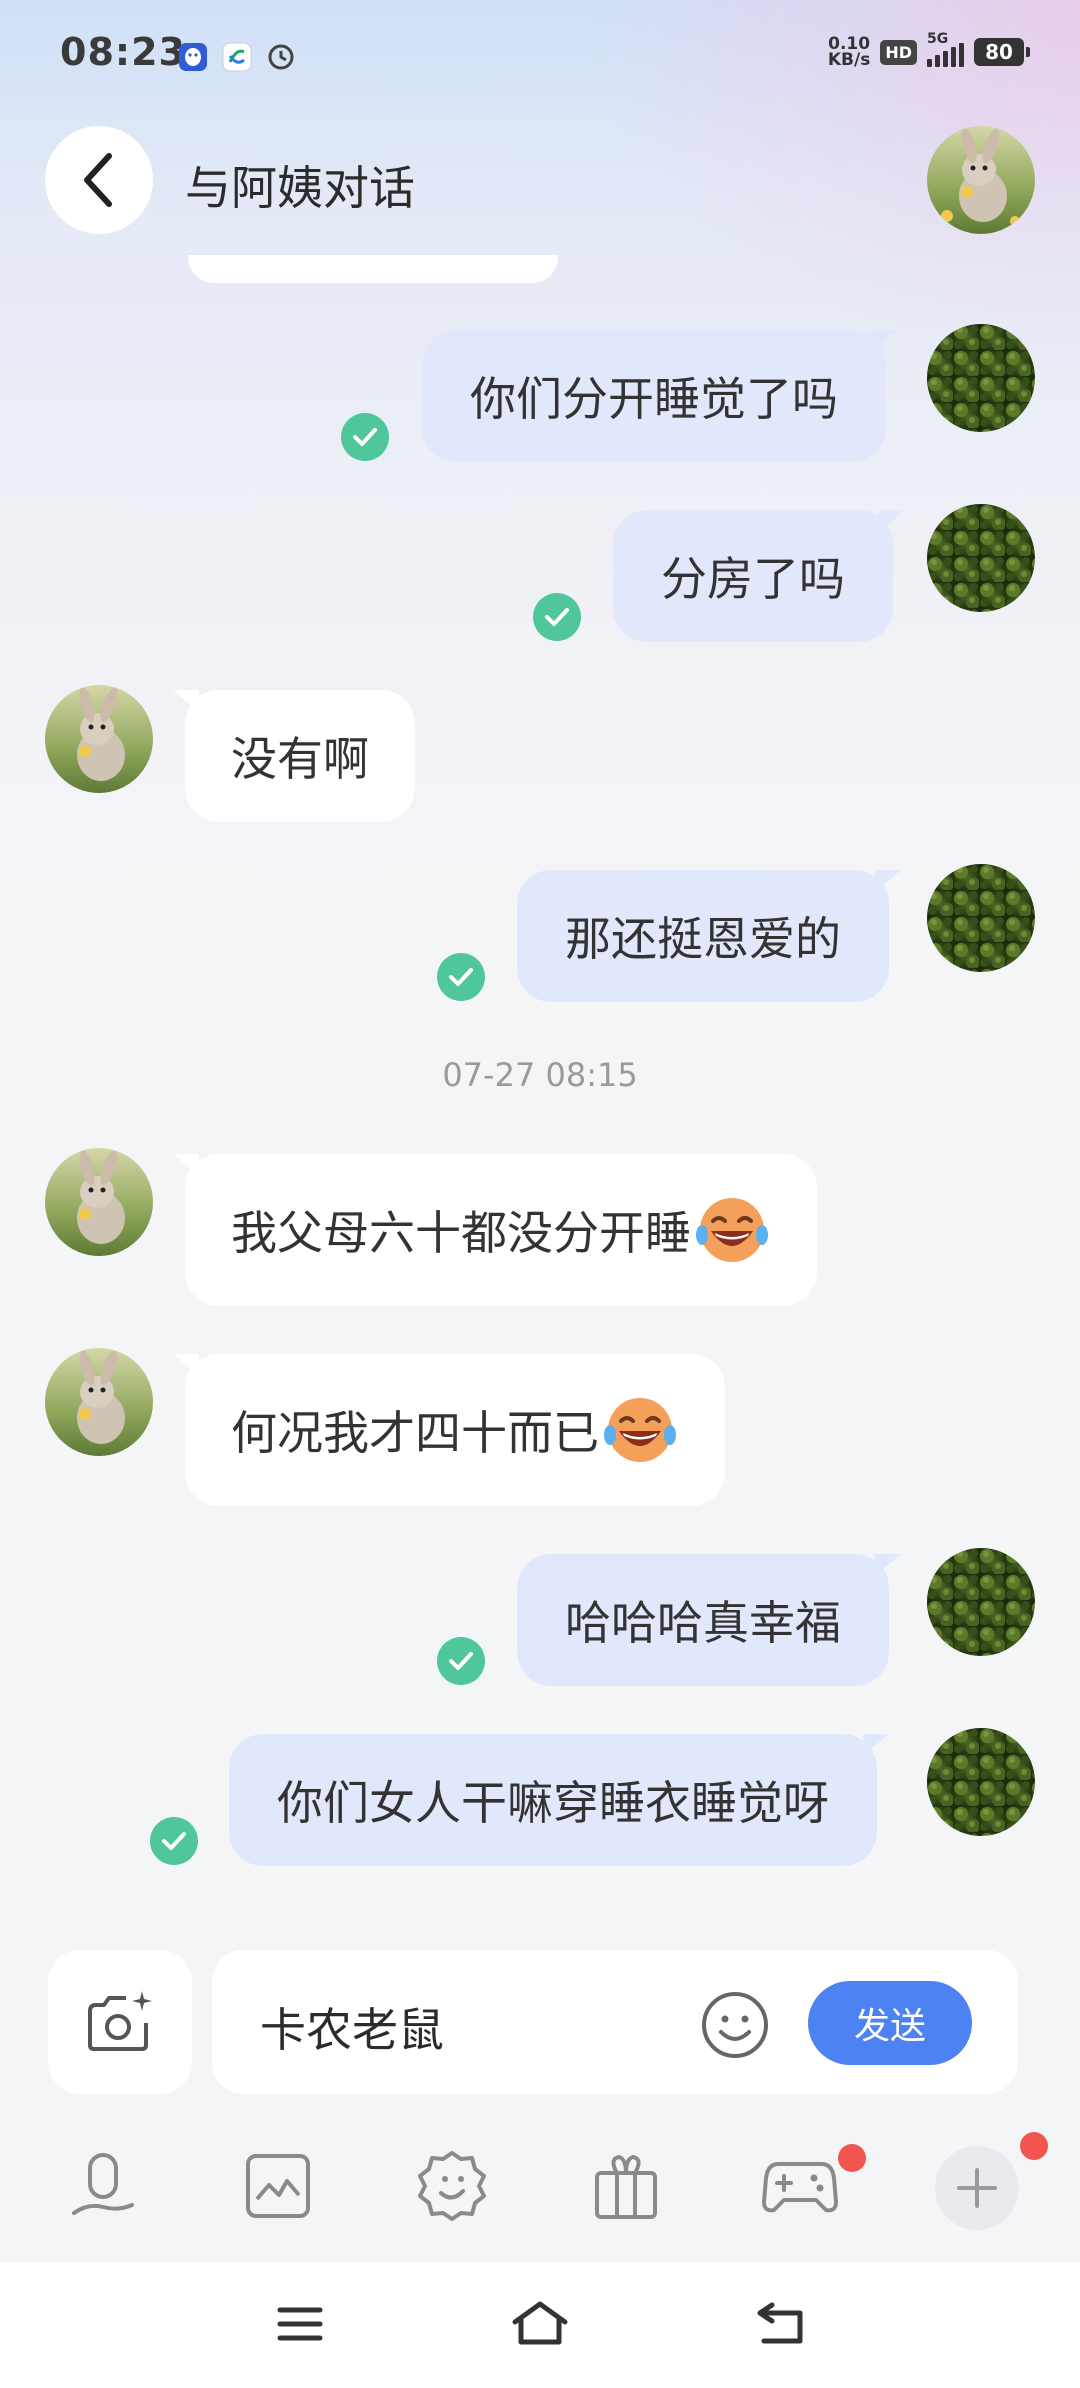 The image size is (1080, 2388). I want to click on message-text: 分房了吗, so click(753, 579).